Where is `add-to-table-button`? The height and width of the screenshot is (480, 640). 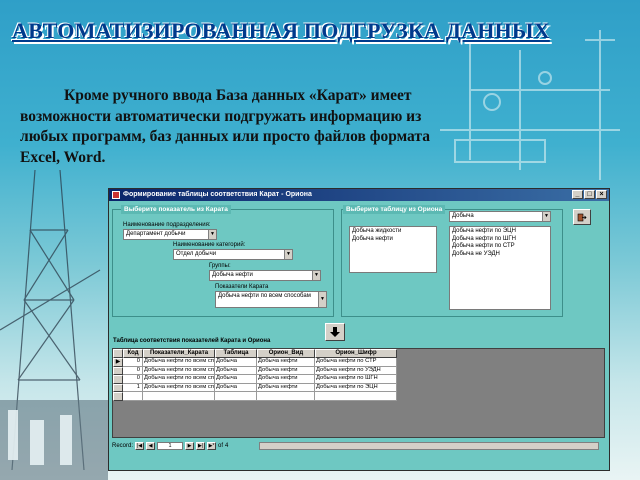
add-to-table-button is located at coordinates (335, 332).